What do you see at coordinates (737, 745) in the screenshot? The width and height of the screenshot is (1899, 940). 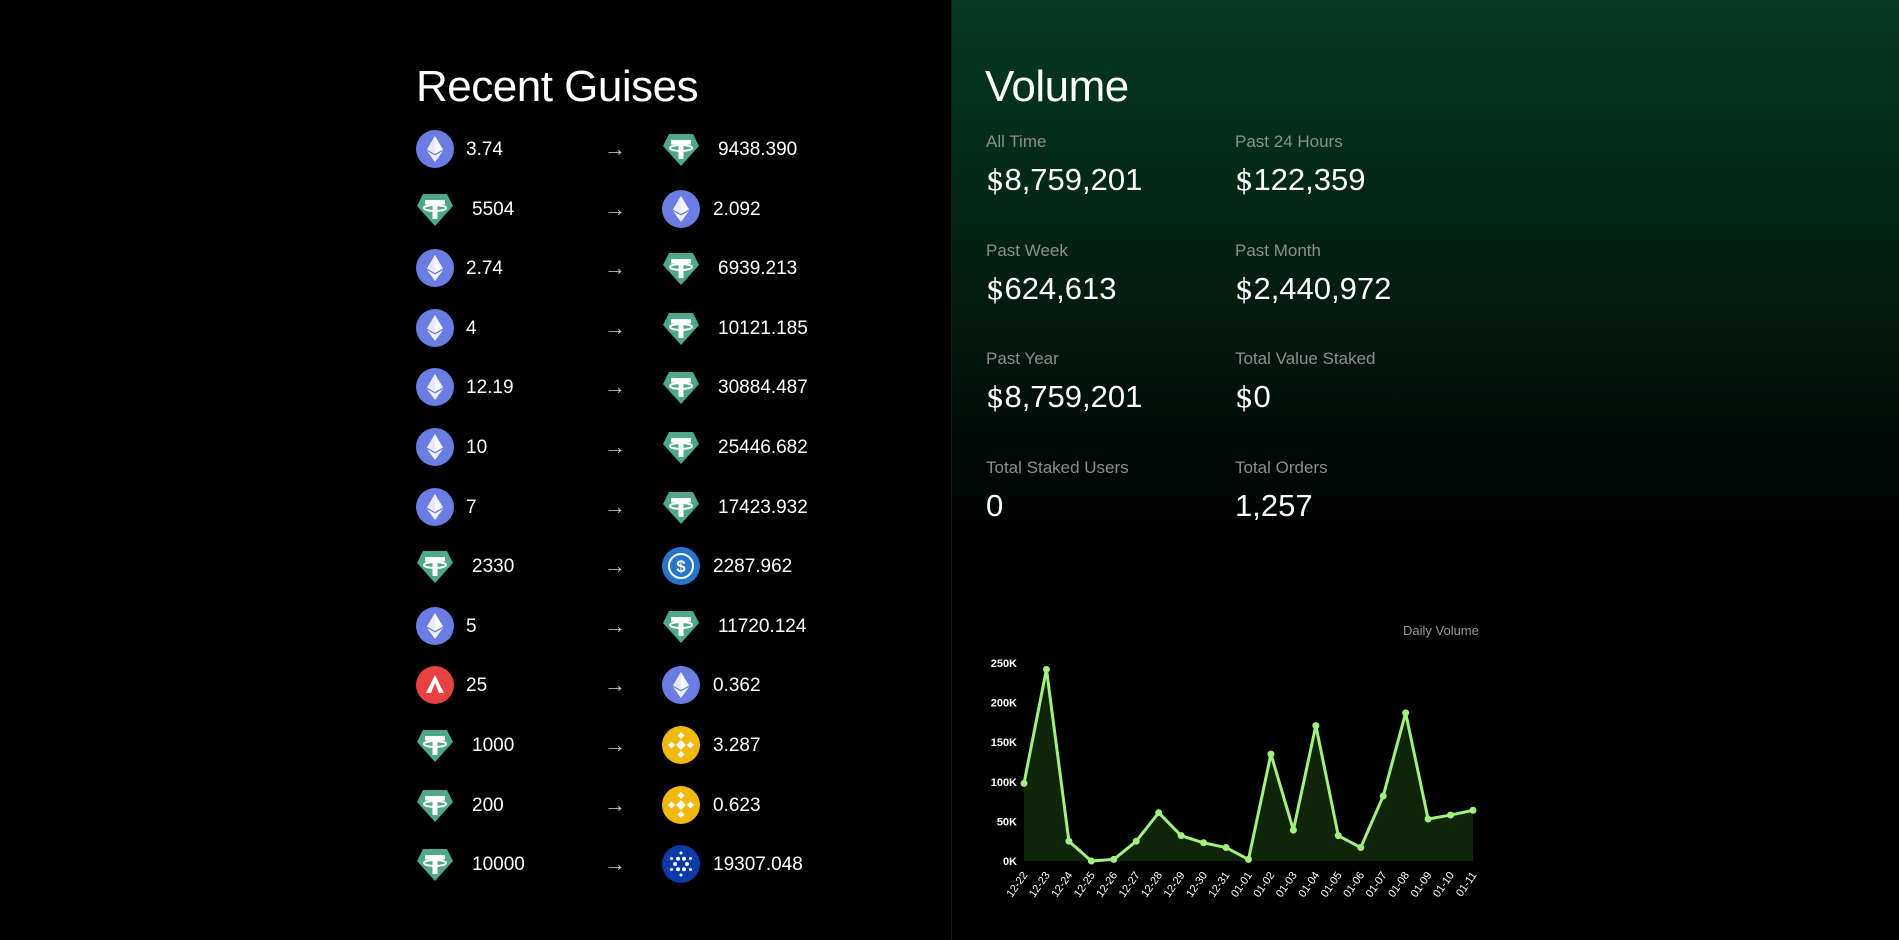 I see `to-amount: 3.287` at bounding box center [737, 745].